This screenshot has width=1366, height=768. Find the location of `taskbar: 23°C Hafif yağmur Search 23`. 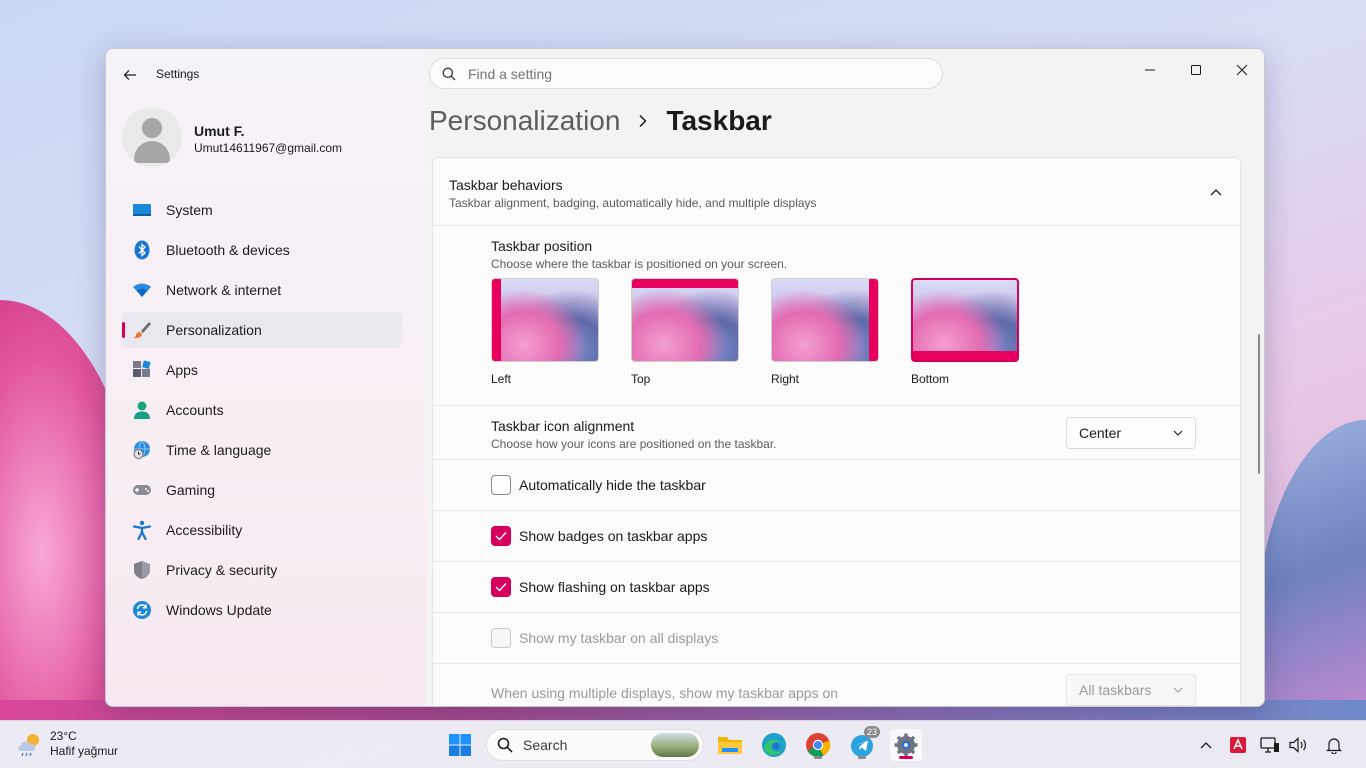

taskbar: 23°C Hafif yağmur Search 23 is located at coordinates (683, 744).